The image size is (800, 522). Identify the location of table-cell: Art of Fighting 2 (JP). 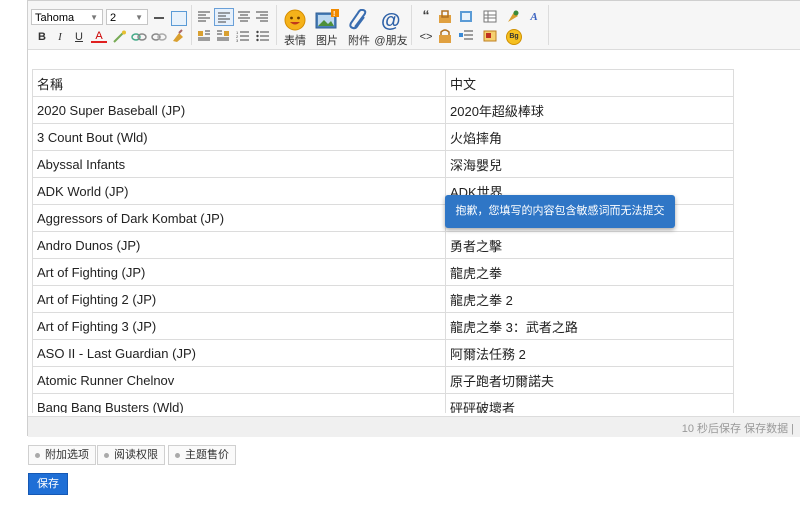
(239, 299).